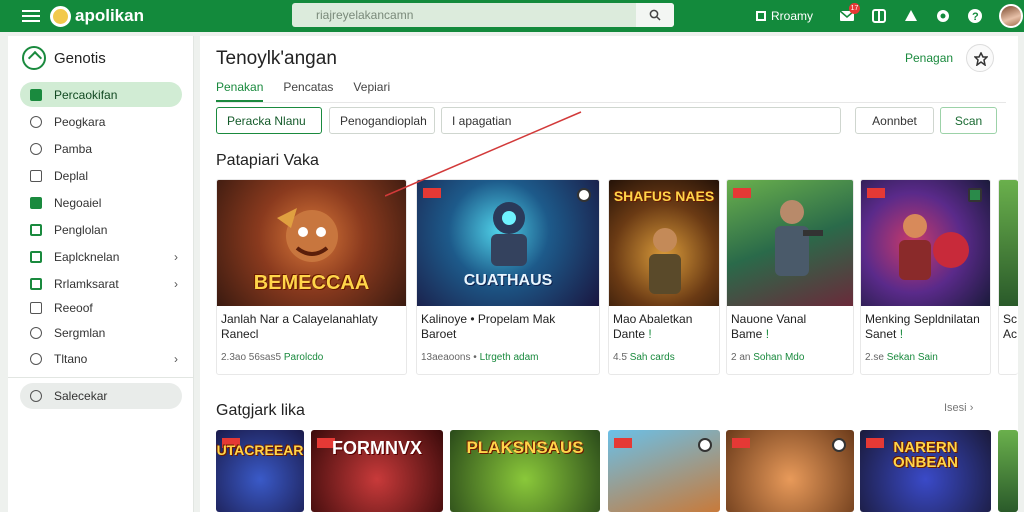  What do you see at coordinates (101, 283) in the screenshot?
I see `sidebar-item-8: Rrlamksarat ›` at bounding box center [101, 283].